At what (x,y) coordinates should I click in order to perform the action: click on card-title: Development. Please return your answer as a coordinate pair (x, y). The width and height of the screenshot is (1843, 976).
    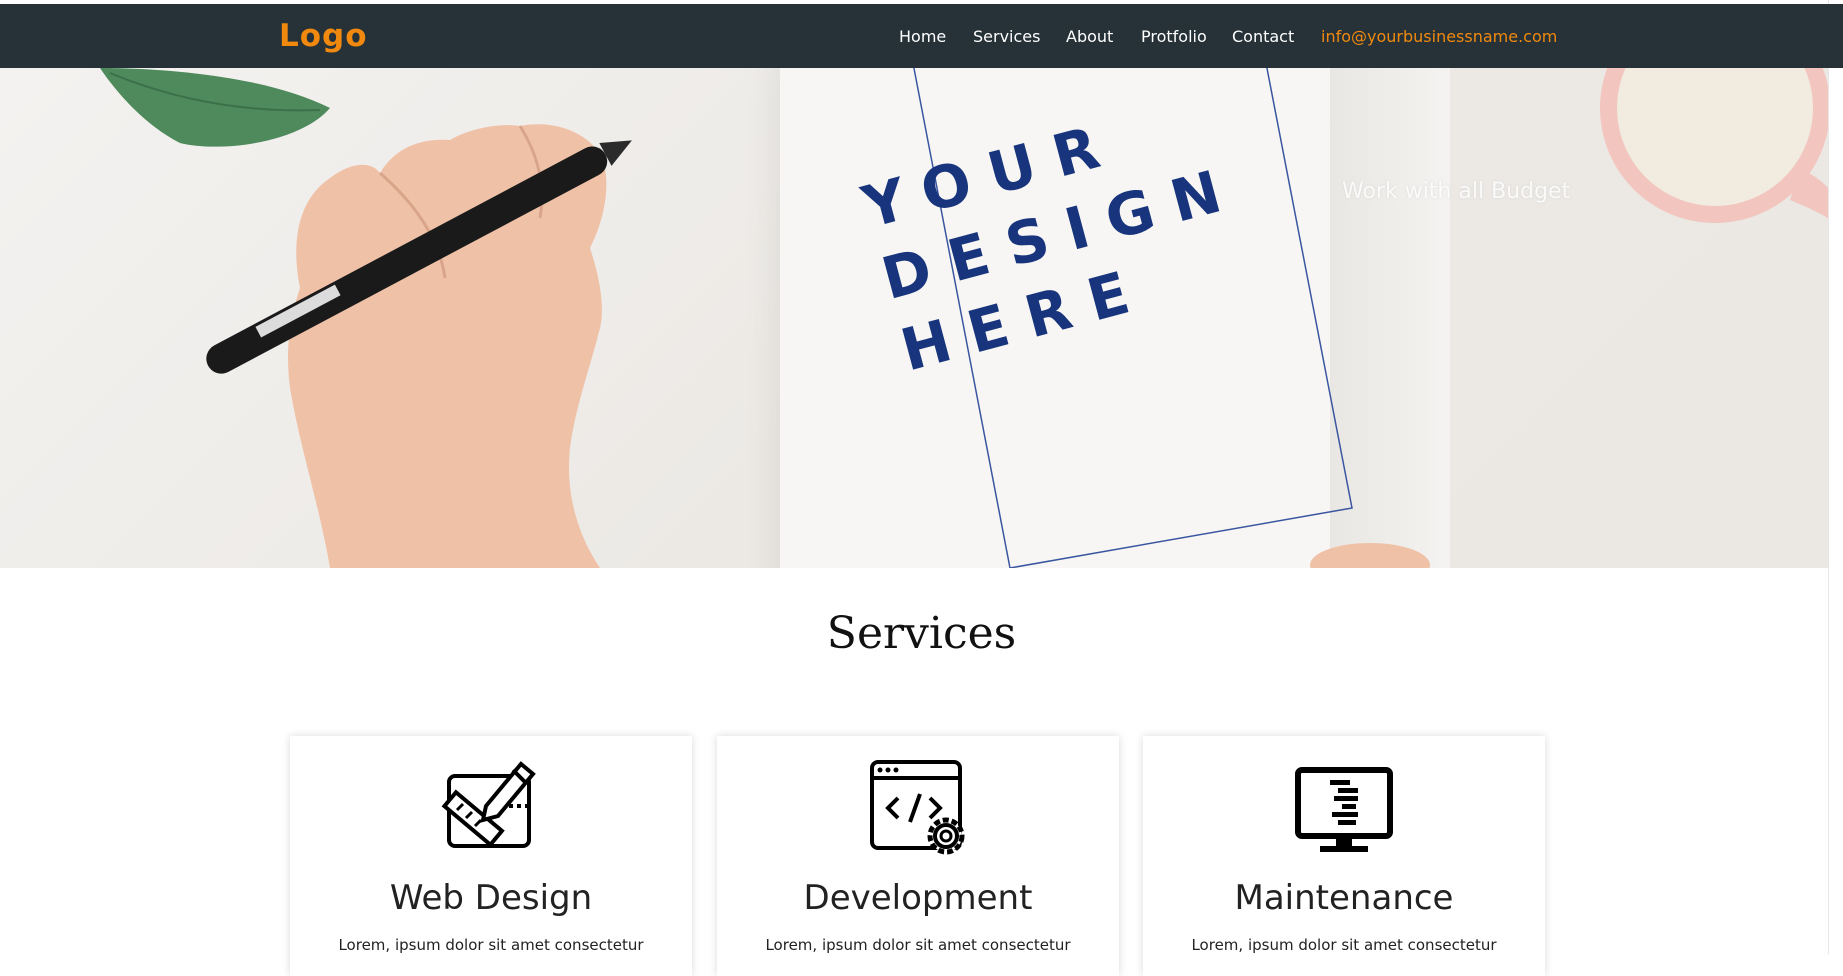
    Looking at the image, I should click on (918, 898).